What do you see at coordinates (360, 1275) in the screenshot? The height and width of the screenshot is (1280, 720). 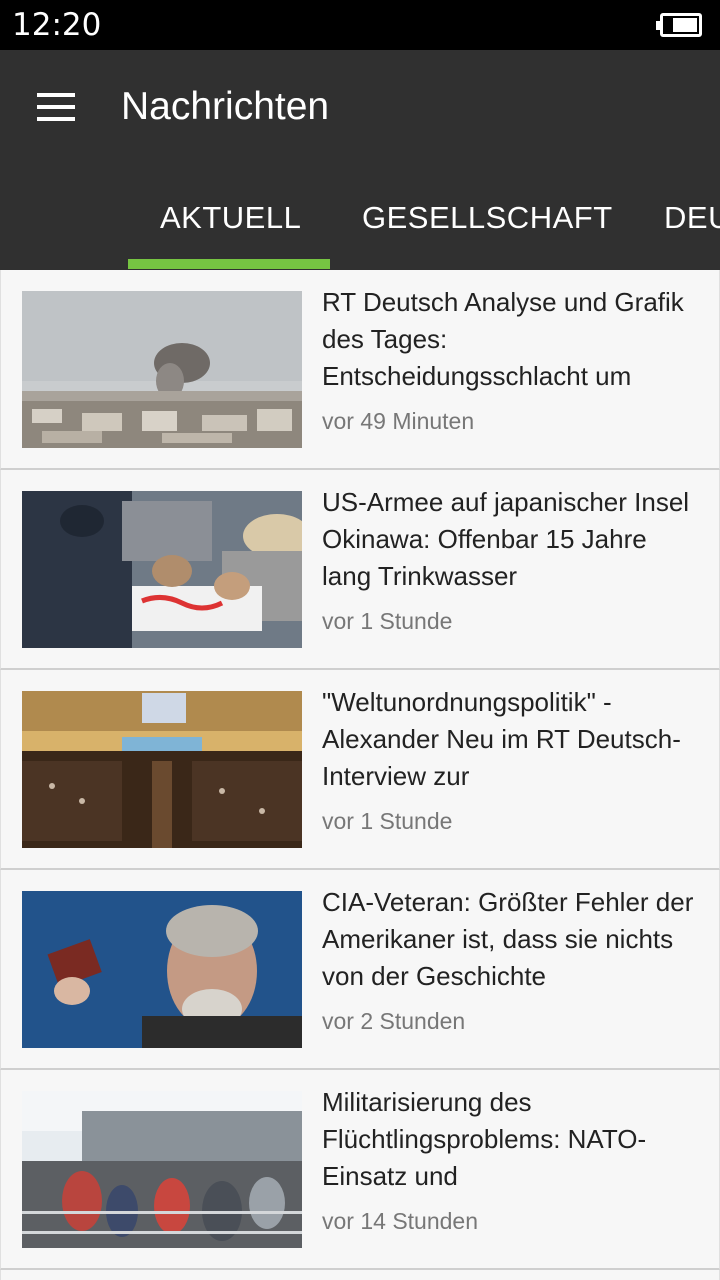 I see `news-item-6-partial` at bounding box center [360, 1275].